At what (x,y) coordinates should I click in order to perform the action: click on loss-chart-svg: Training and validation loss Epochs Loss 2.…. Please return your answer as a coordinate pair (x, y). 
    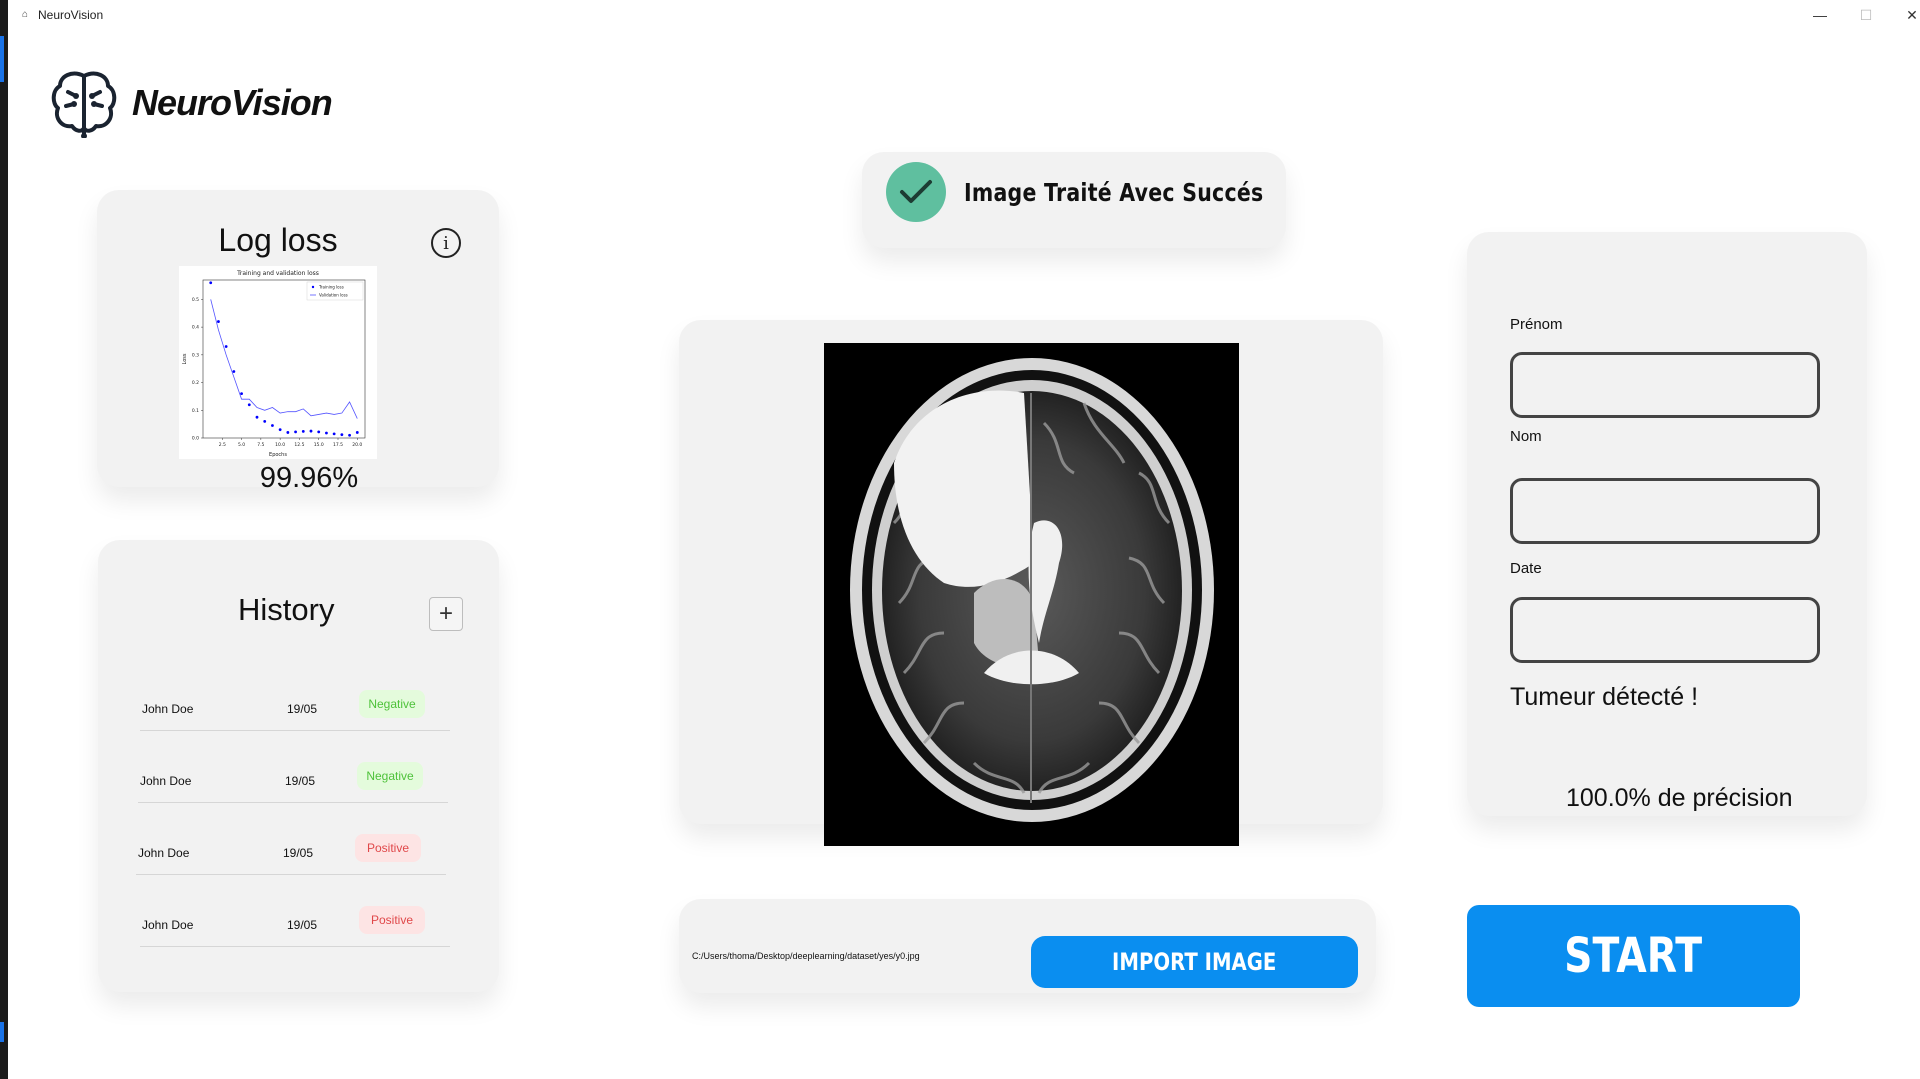
    Looking at the image, I should click on (274, 364).